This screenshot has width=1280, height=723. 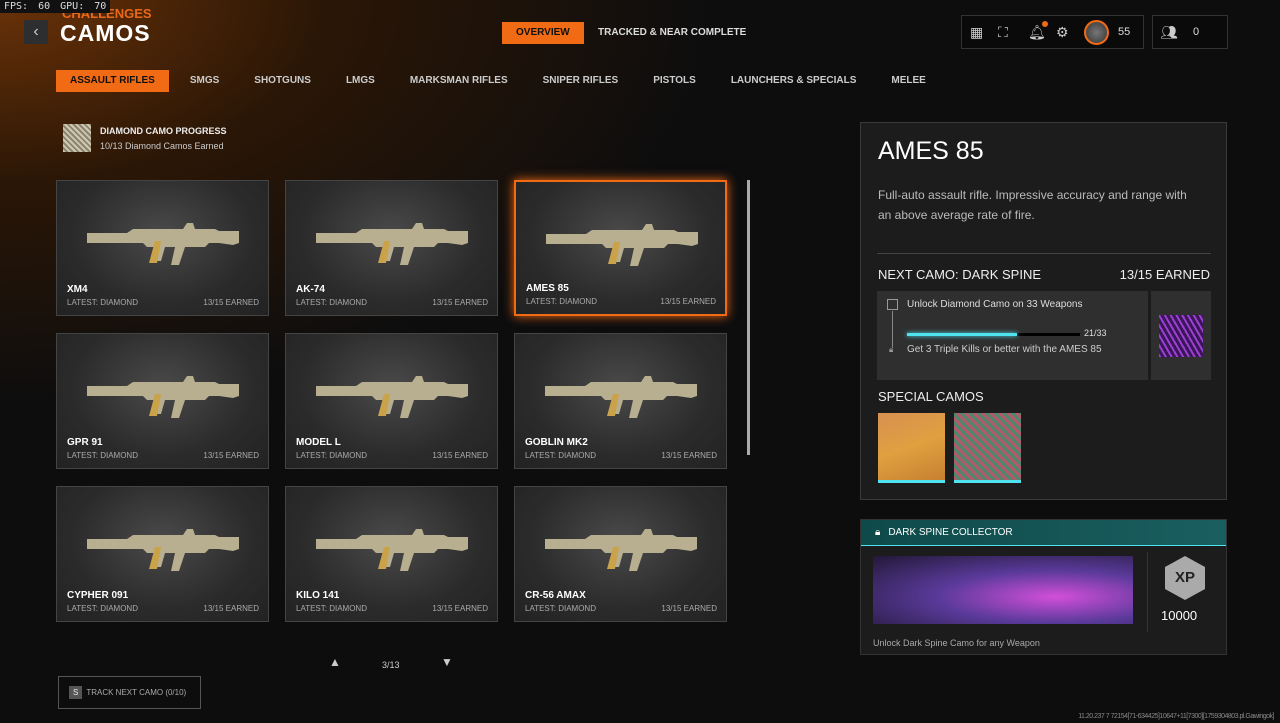 What do you see at coordinates (136, 692) in the screenshot?
I see `track-label: TRACK NEXT CAMO (0/10)` at bounding box center [136, 692].